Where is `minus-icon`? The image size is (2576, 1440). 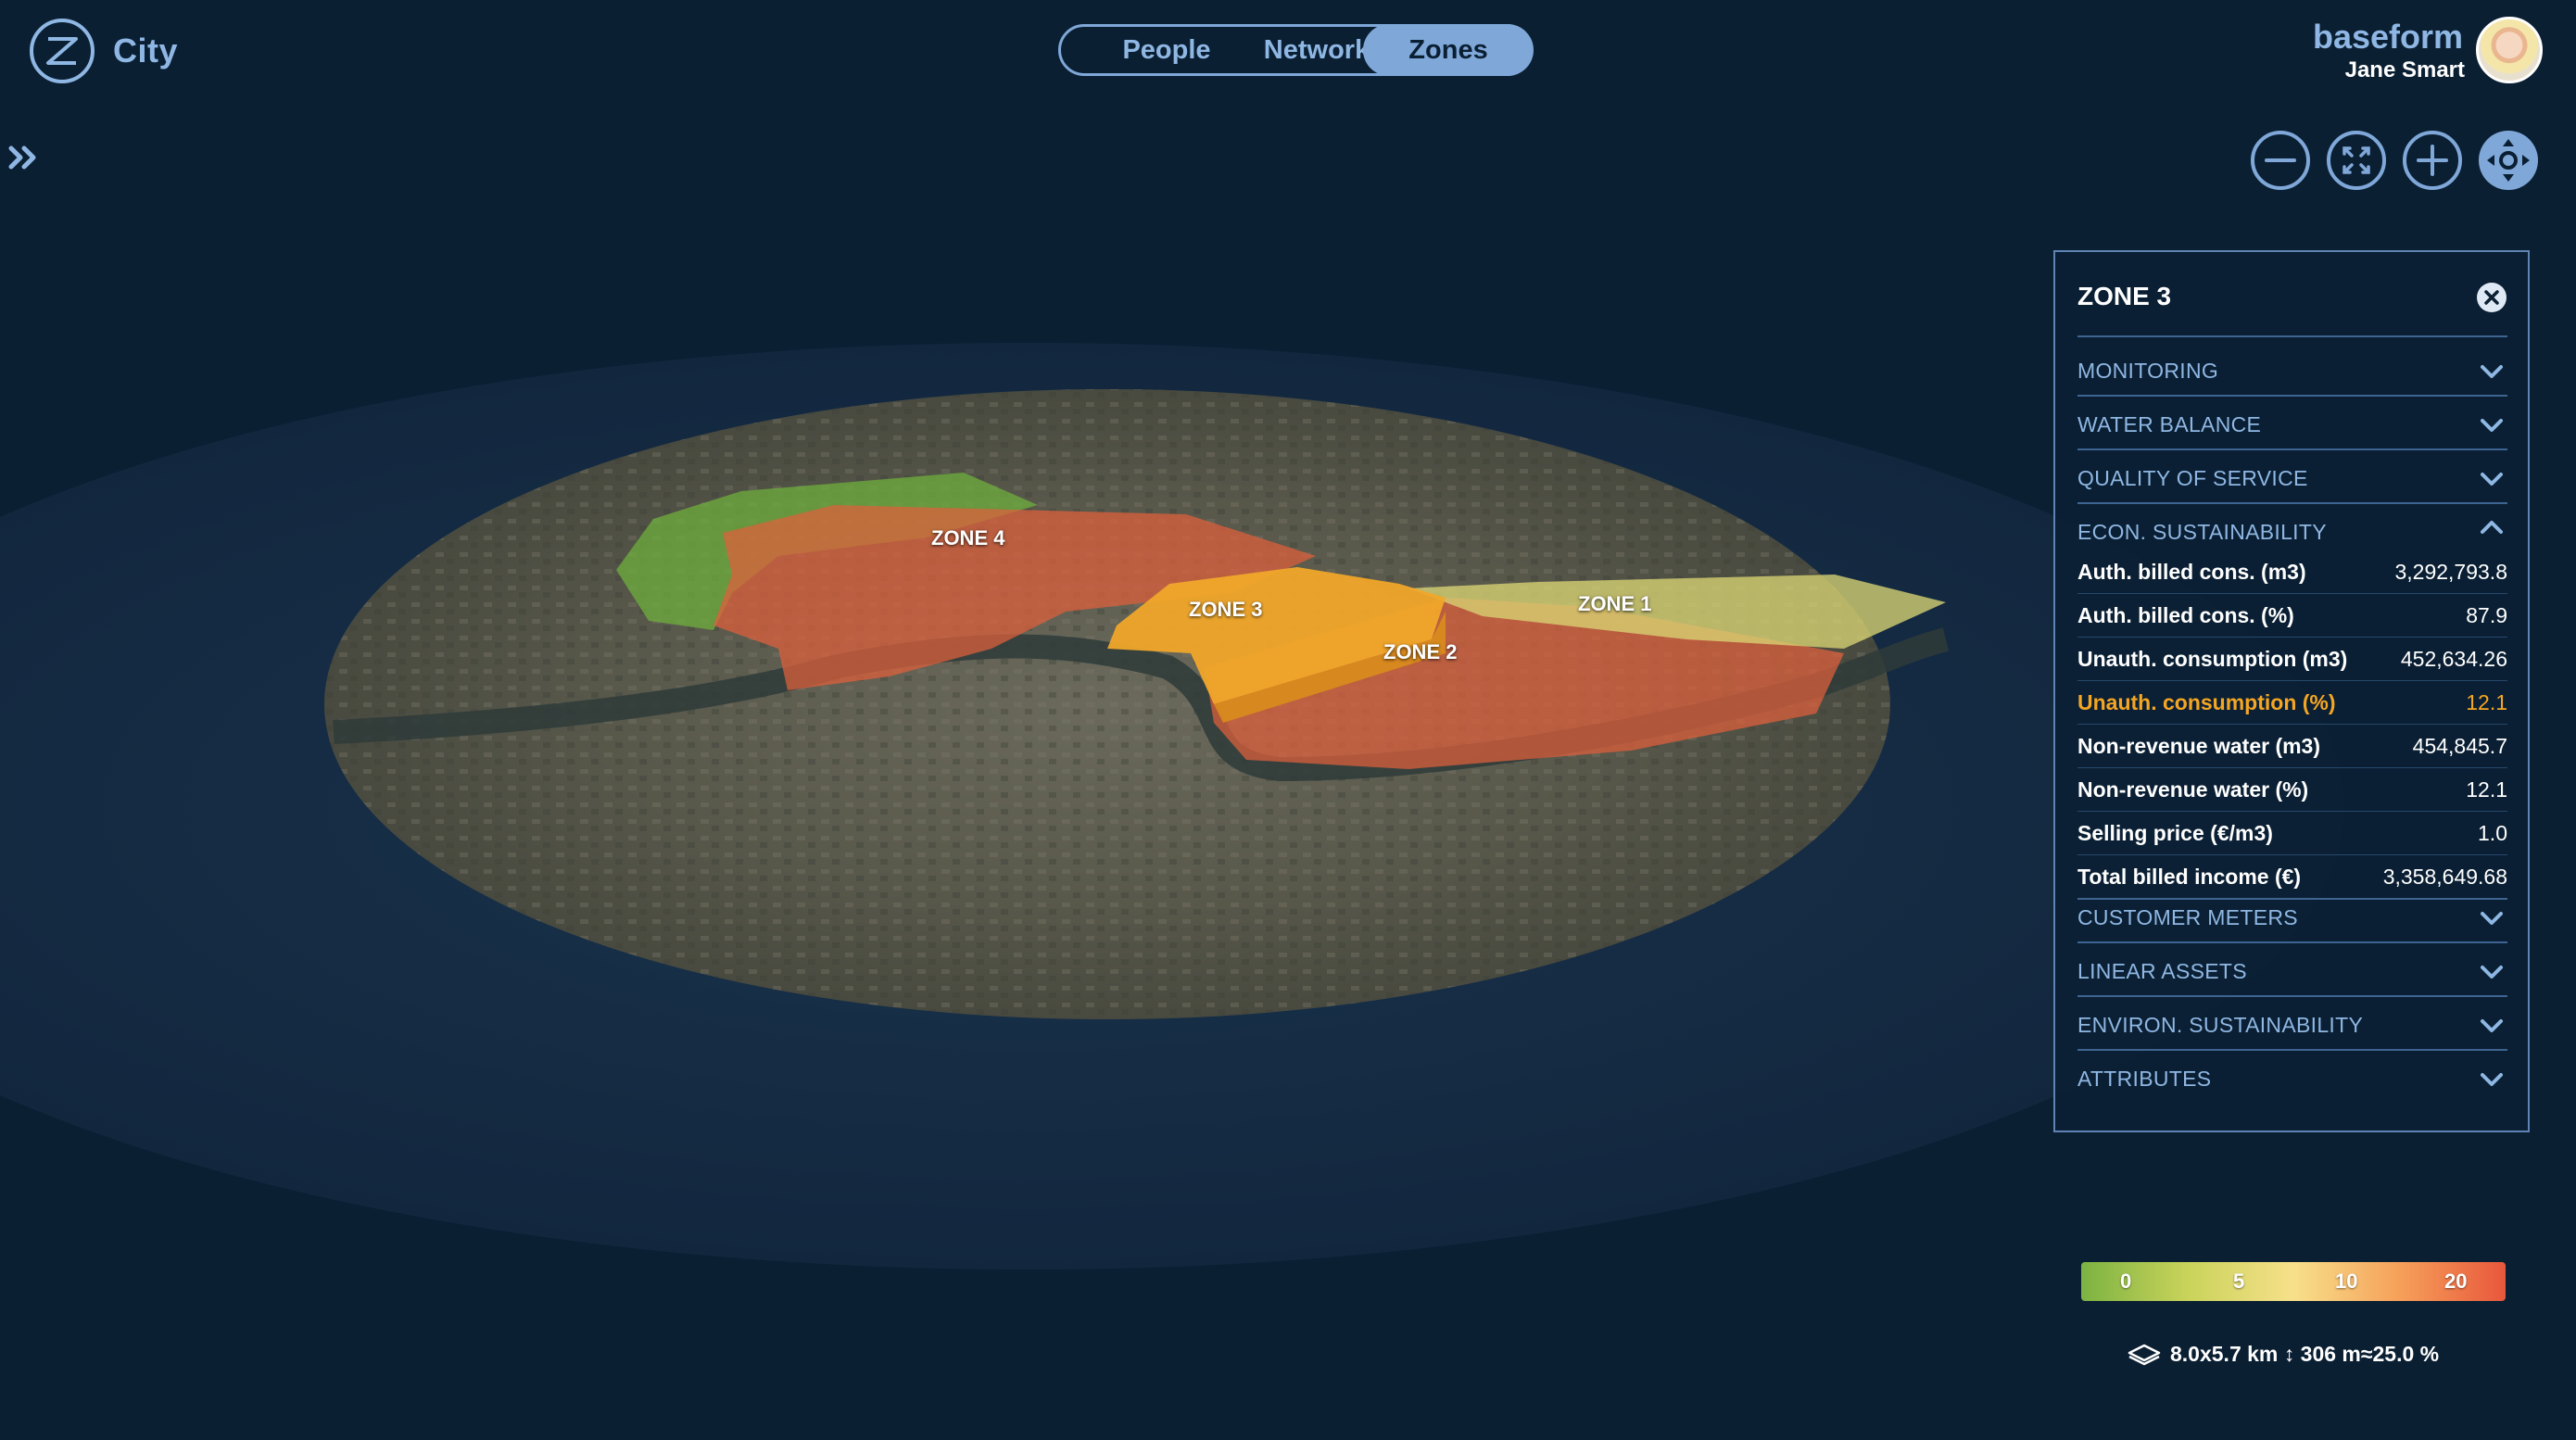
minus-icon is located at coordinates (2281, 160).